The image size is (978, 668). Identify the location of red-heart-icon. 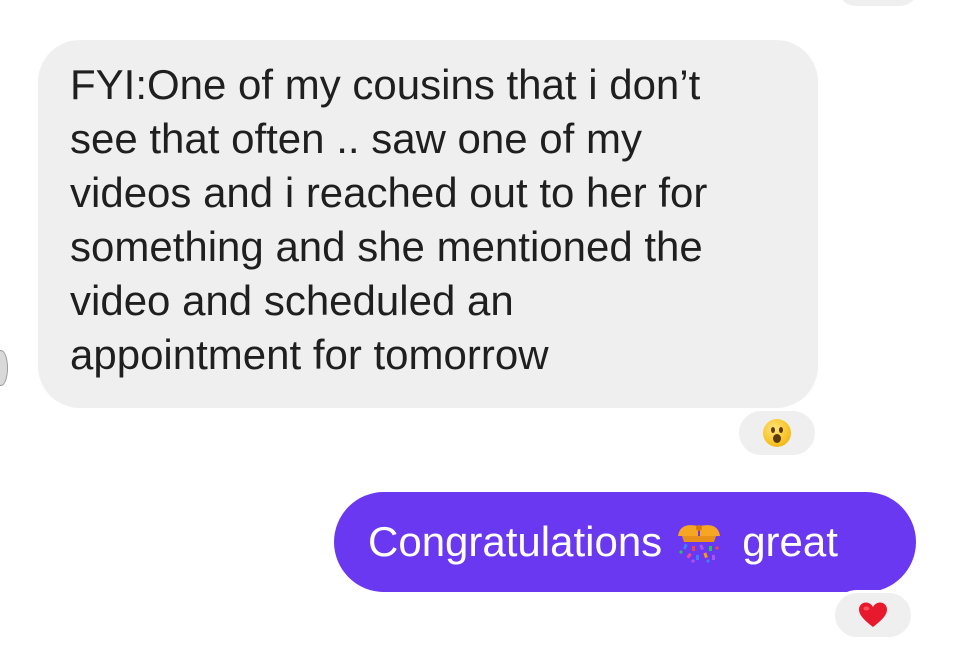
(873, 614).